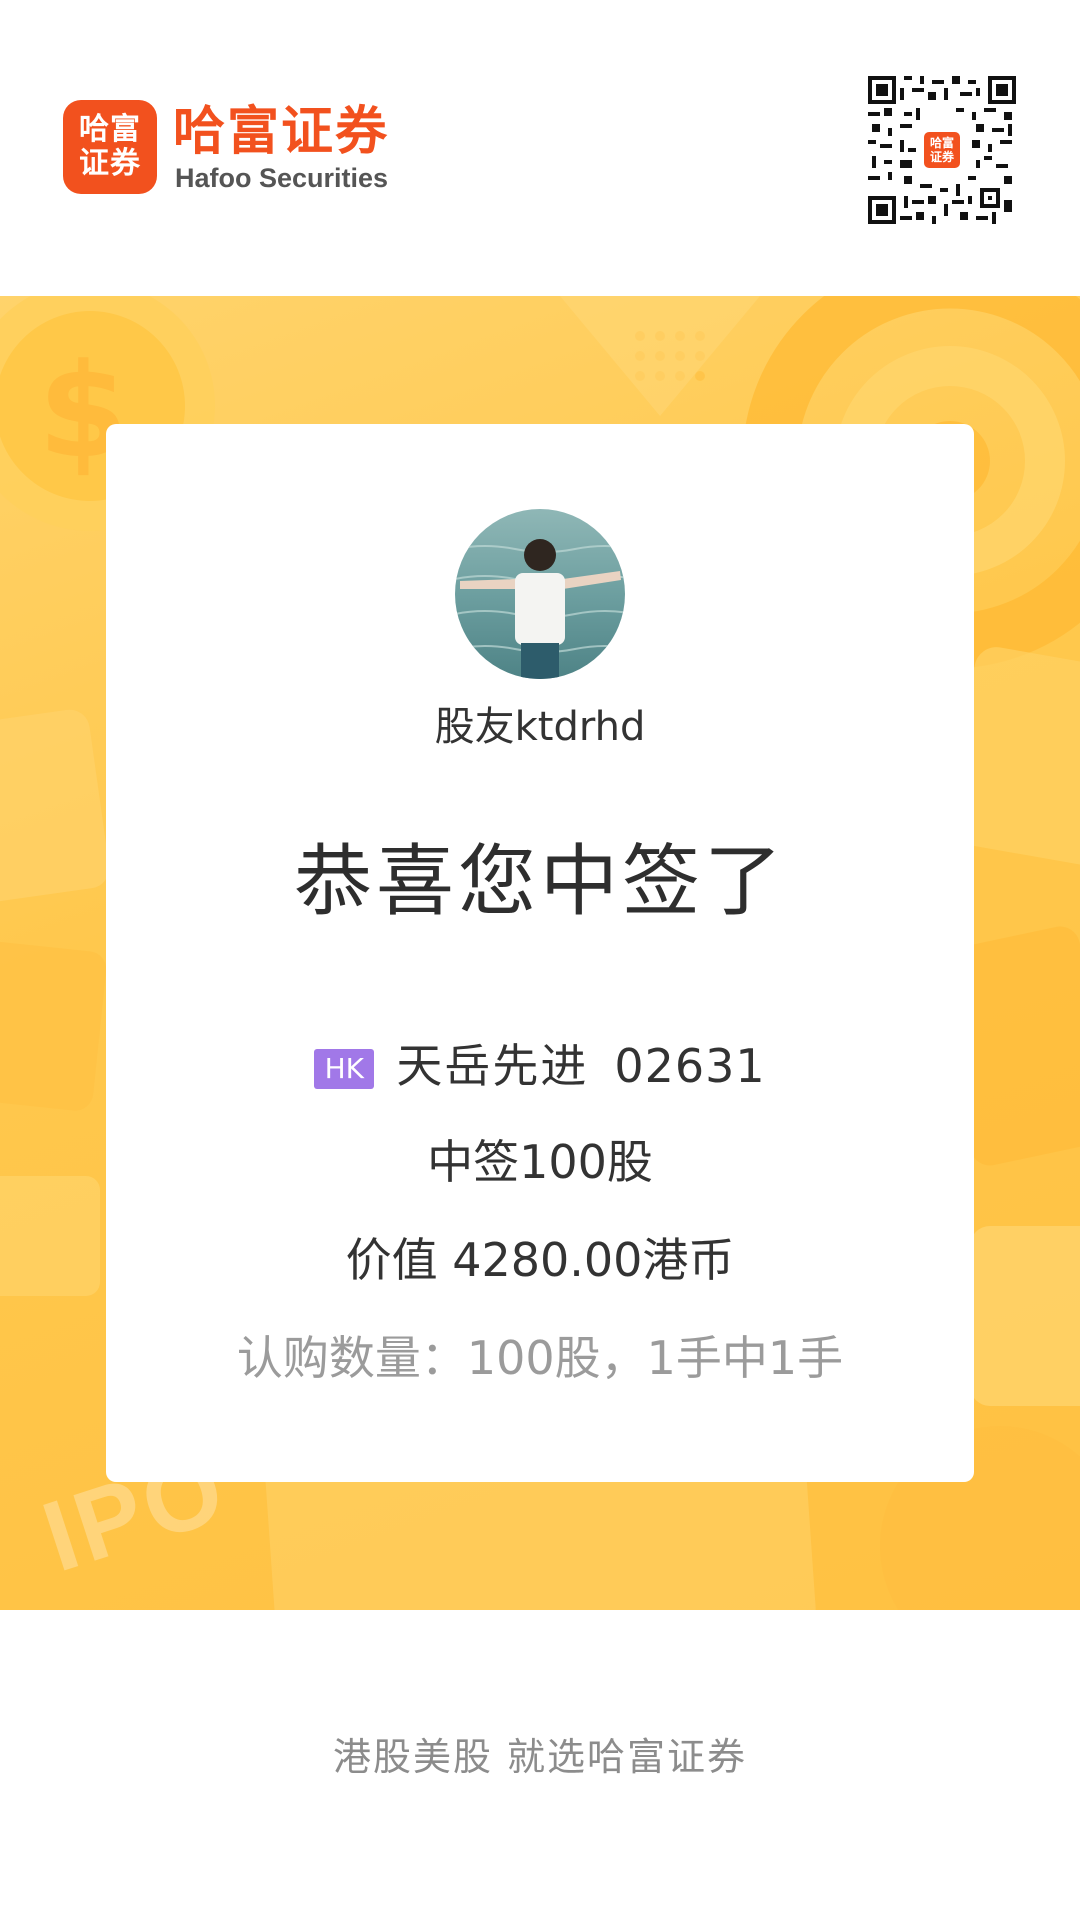 Image resolution: width=1080 pixels, height=1906 pixels. Describe the element at coordinates (690, 1066) in the screenshot. I see `stock-code: 02631` at that location.